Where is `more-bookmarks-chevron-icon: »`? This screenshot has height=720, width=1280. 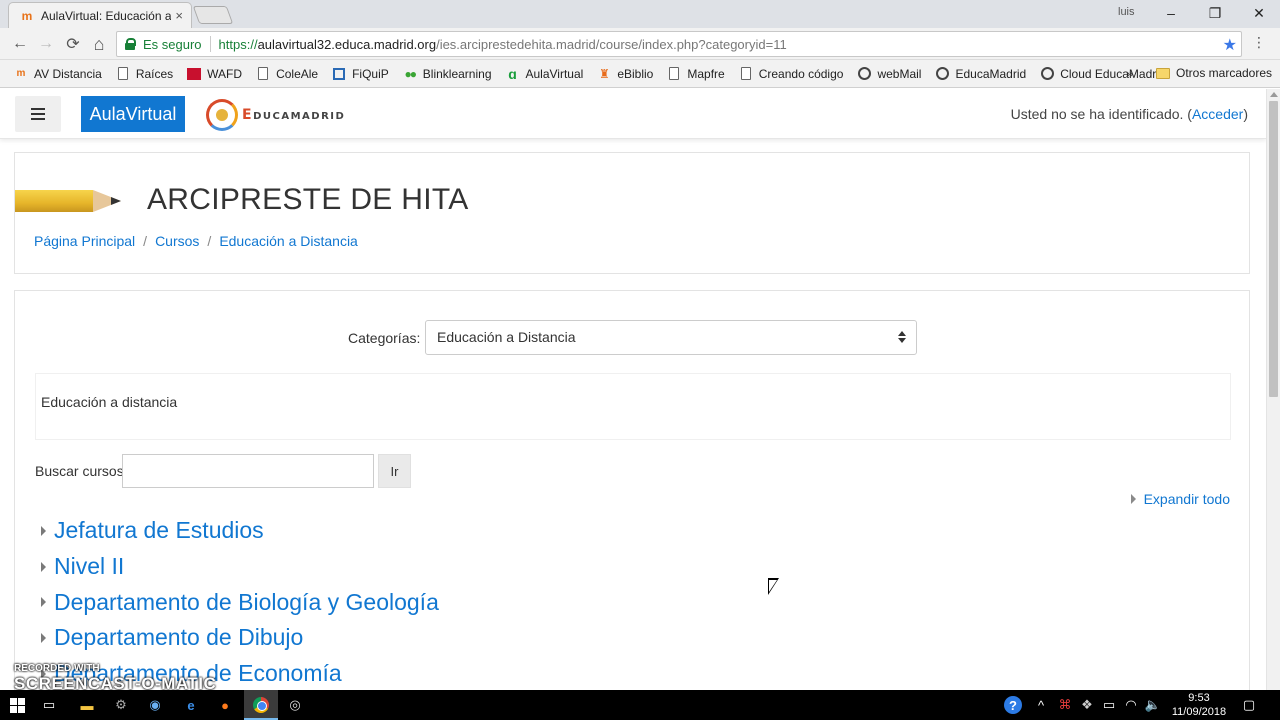
more-bookmarks-chevron-icon: » is located at coordinates (1129, 73).